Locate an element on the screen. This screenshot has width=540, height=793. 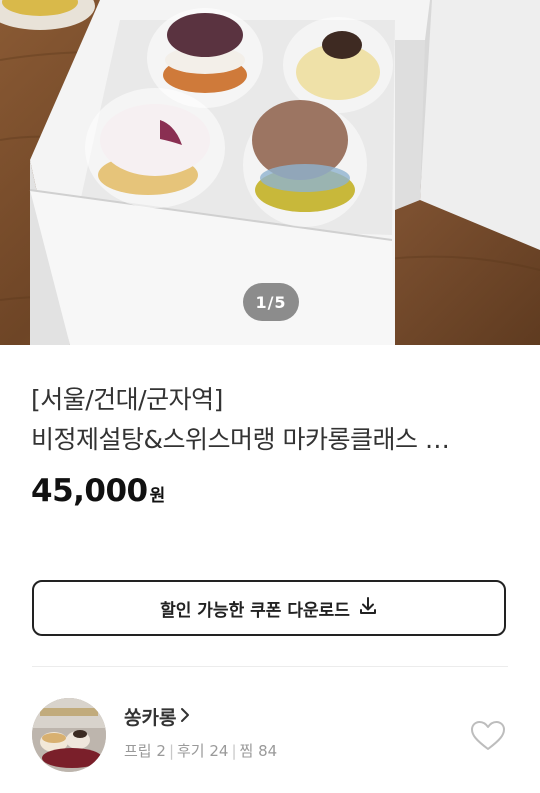
image-pager: 1/5 is located at coordinates (271, 302).